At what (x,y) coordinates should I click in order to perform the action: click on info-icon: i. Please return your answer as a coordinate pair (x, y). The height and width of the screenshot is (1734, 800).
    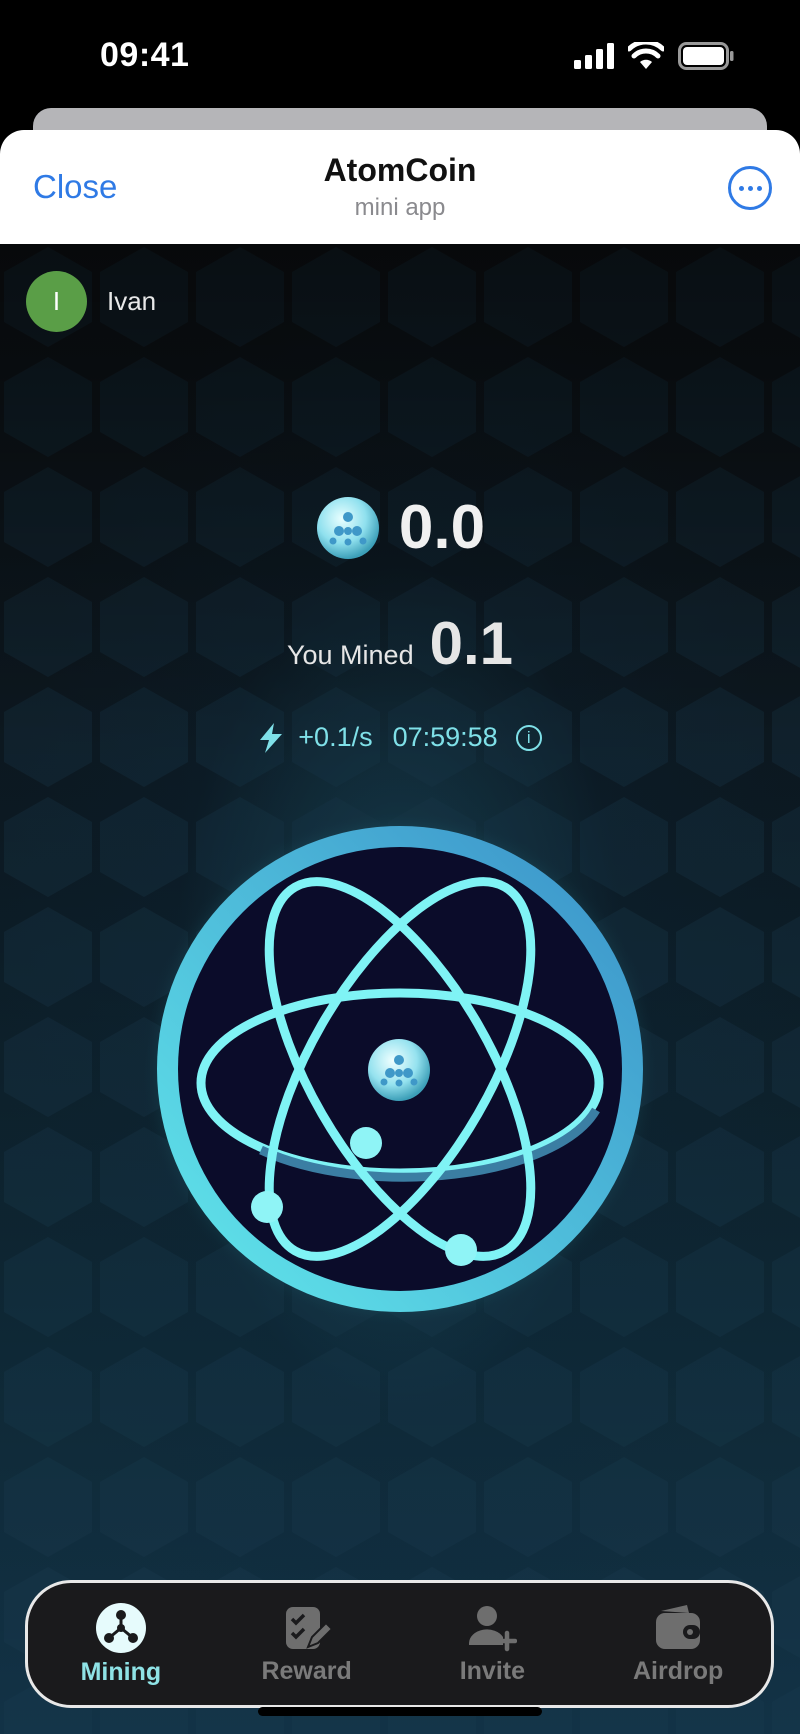
    Looking at the image, I should click on (528, 737).